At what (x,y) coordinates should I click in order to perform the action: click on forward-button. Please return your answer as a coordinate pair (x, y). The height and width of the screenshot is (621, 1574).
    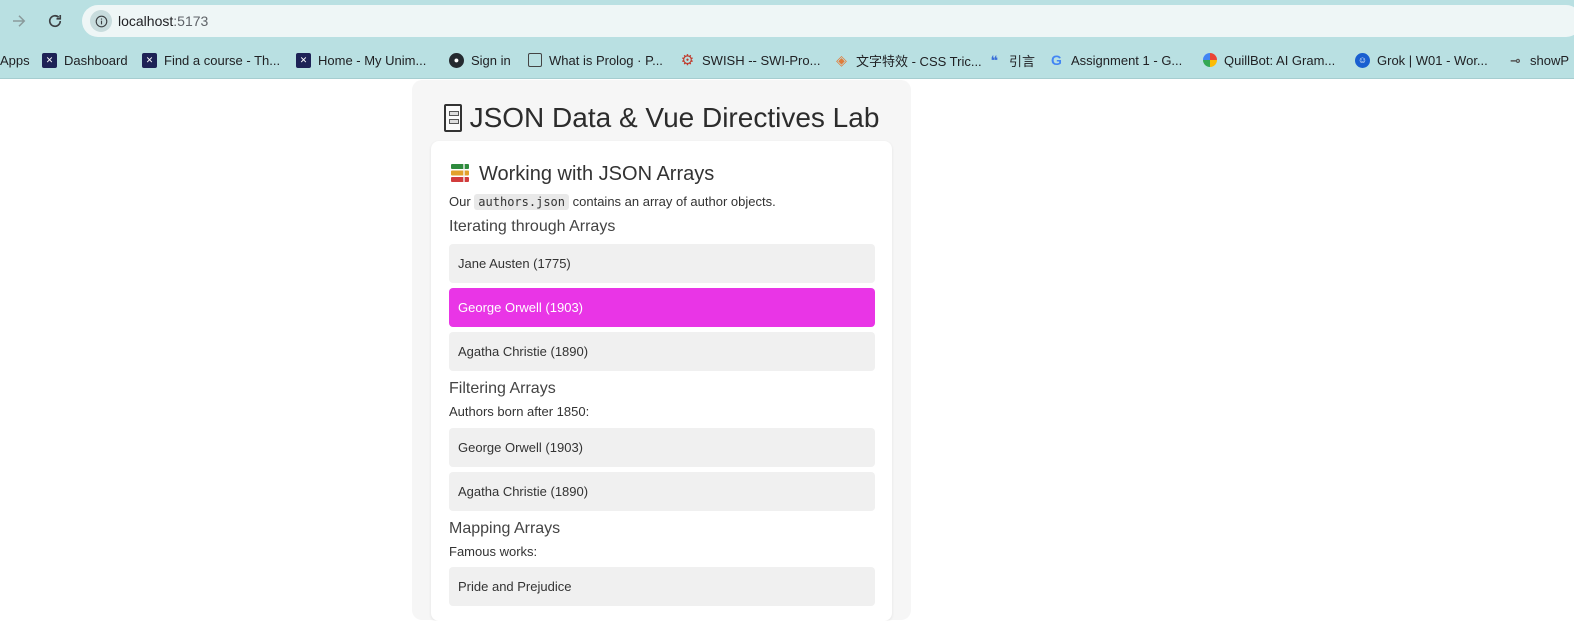
    Looking at the image, I should click on (19, 21).